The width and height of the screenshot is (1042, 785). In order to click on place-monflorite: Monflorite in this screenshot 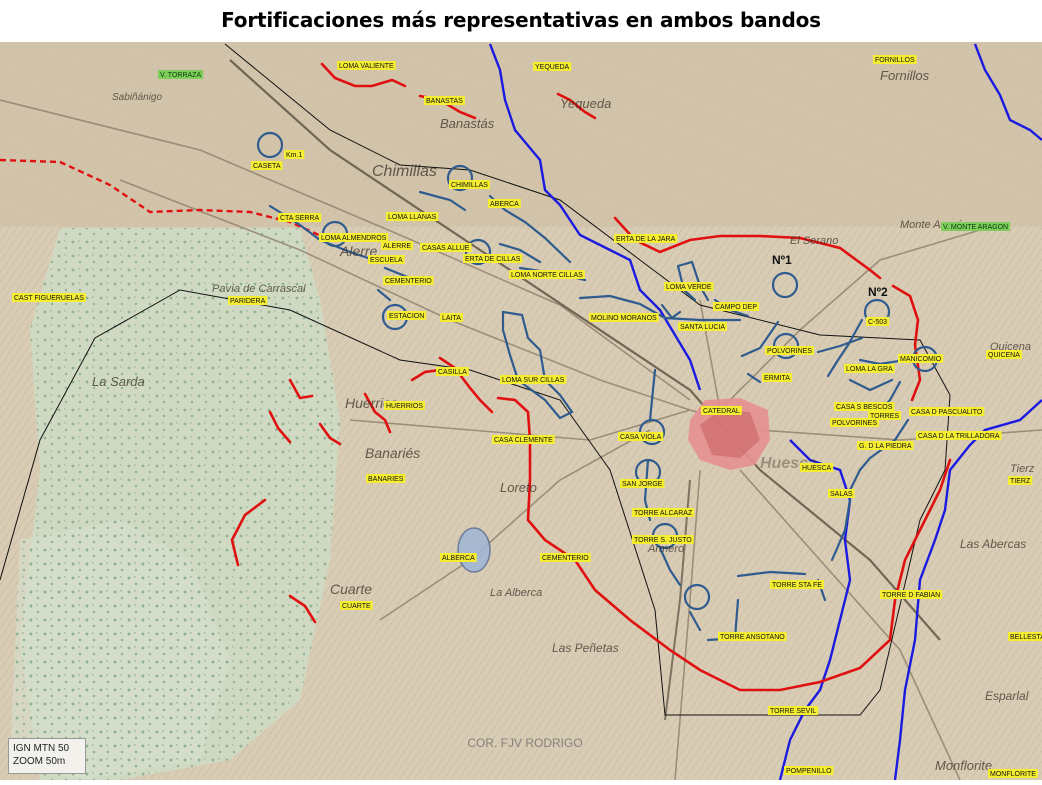, I will do `click(963, 765)`.